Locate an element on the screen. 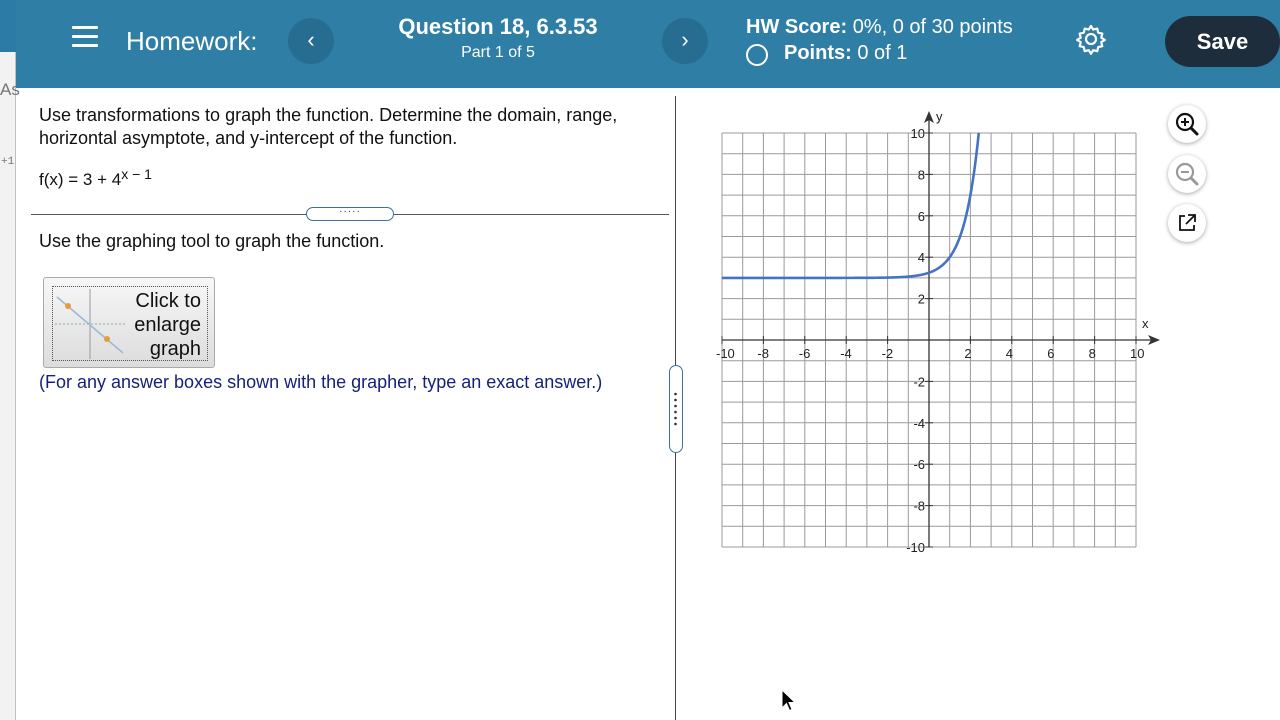  hamburger-menu-icon is located at coordinates (85, 39).